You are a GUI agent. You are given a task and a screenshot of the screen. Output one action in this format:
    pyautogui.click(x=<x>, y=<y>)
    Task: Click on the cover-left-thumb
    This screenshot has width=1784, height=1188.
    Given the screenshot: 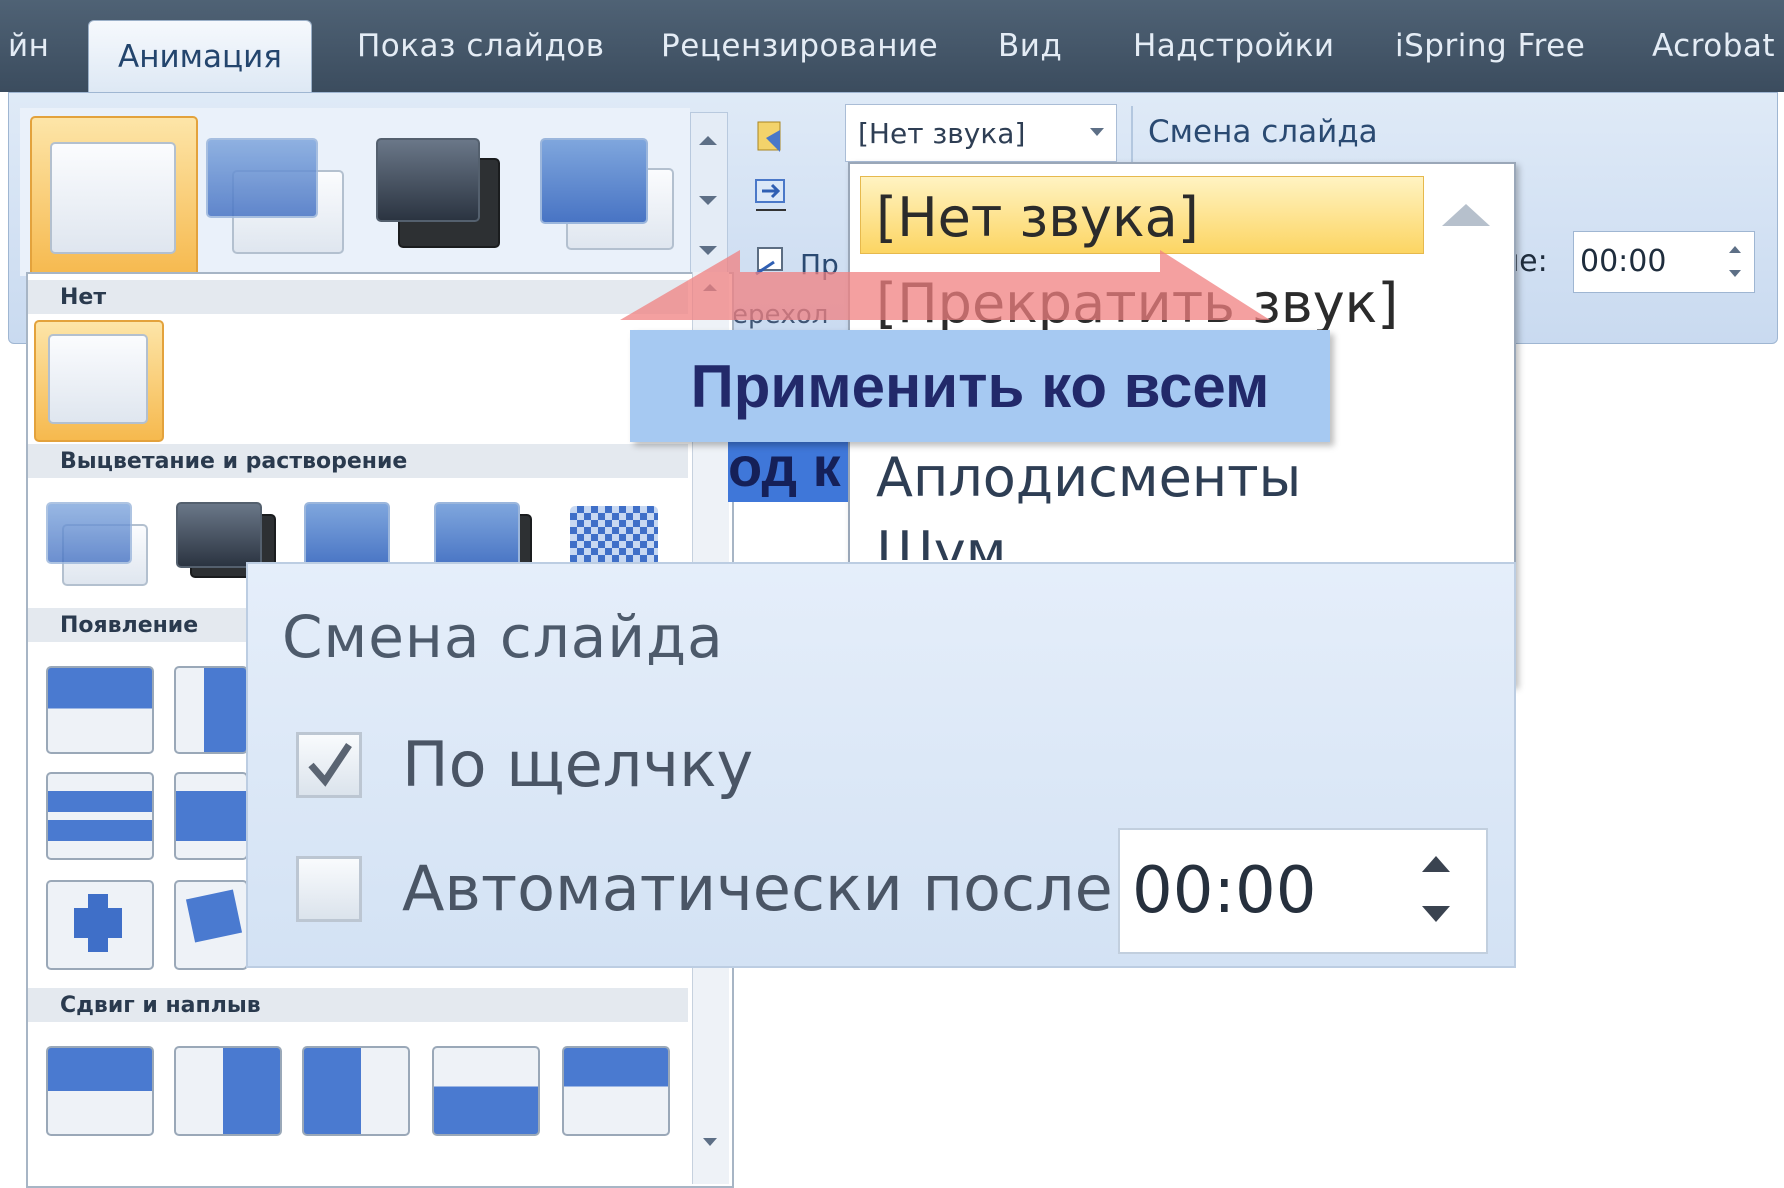 What is the action you would take?
    pyautogui.click(x=211, y=710)
    